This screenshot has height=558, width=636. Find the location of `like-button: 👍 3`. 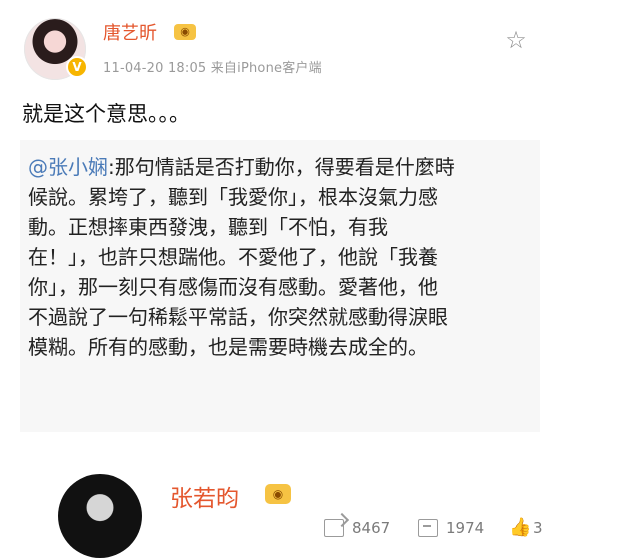

like-button: 👍 3 is located at coordinates (526, 528).